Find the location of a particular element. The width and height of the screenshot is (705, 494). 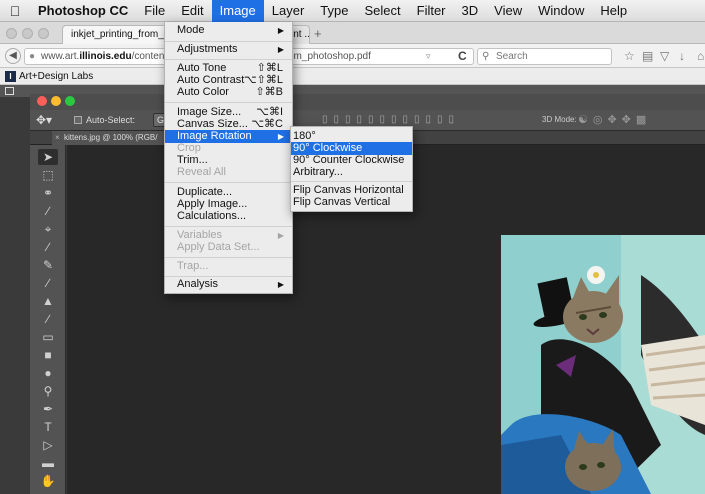

pen-tool-icon: ✒ is located at coordinates (48, 409).